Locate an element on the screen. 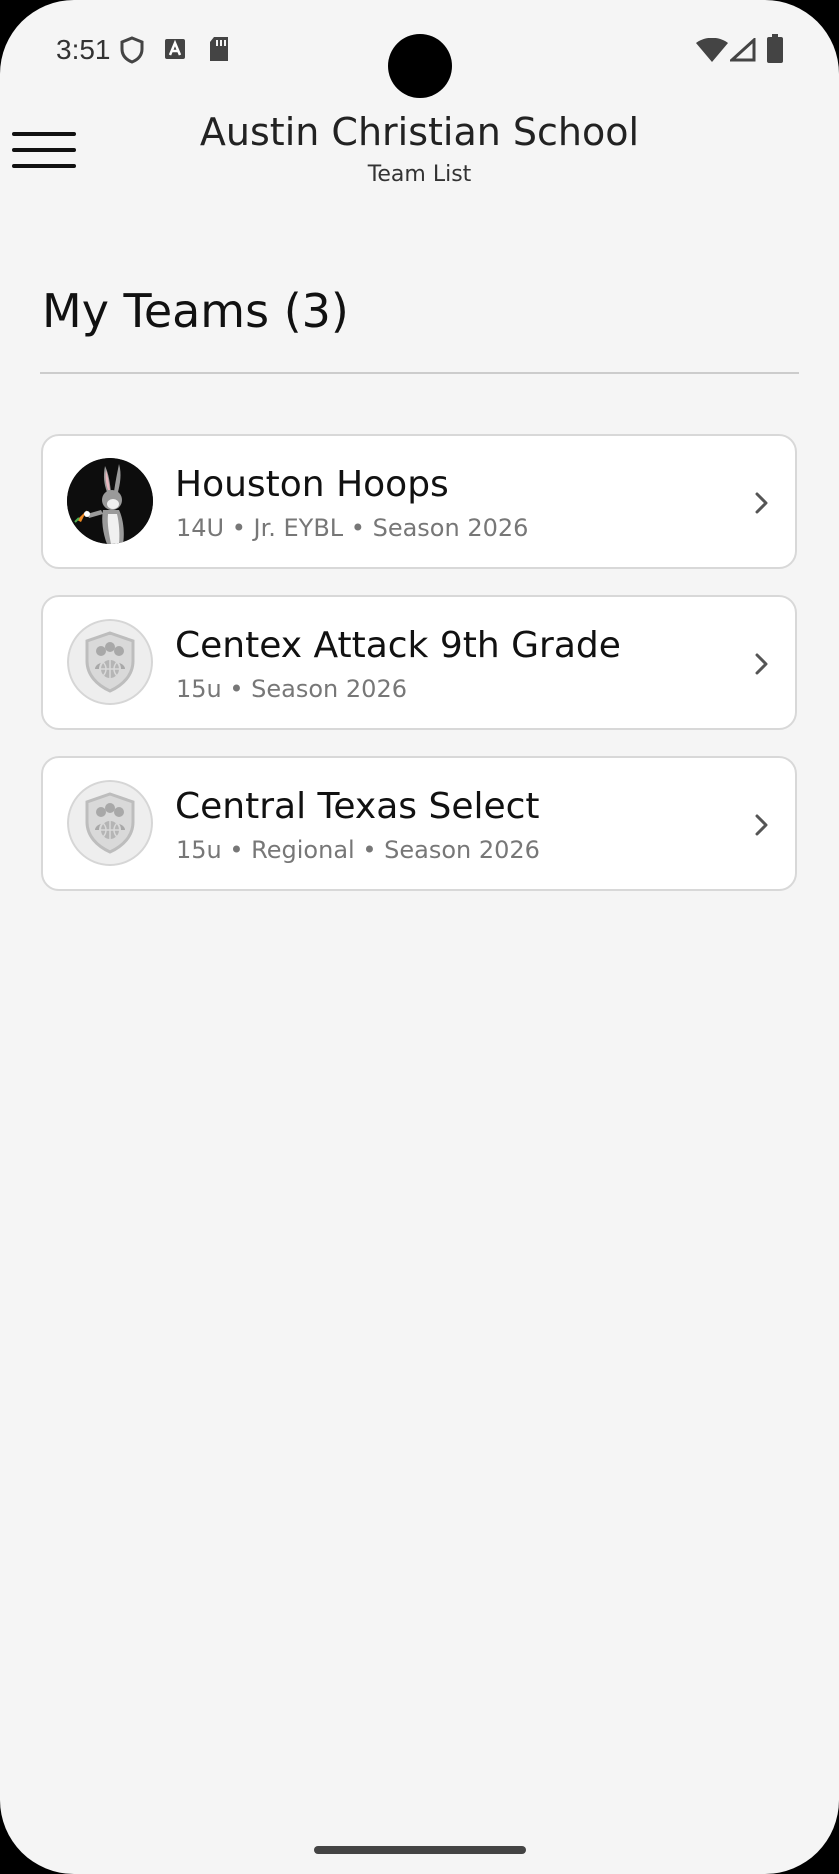  app-title: Austin Christian School is located at coordinates (419, 132).